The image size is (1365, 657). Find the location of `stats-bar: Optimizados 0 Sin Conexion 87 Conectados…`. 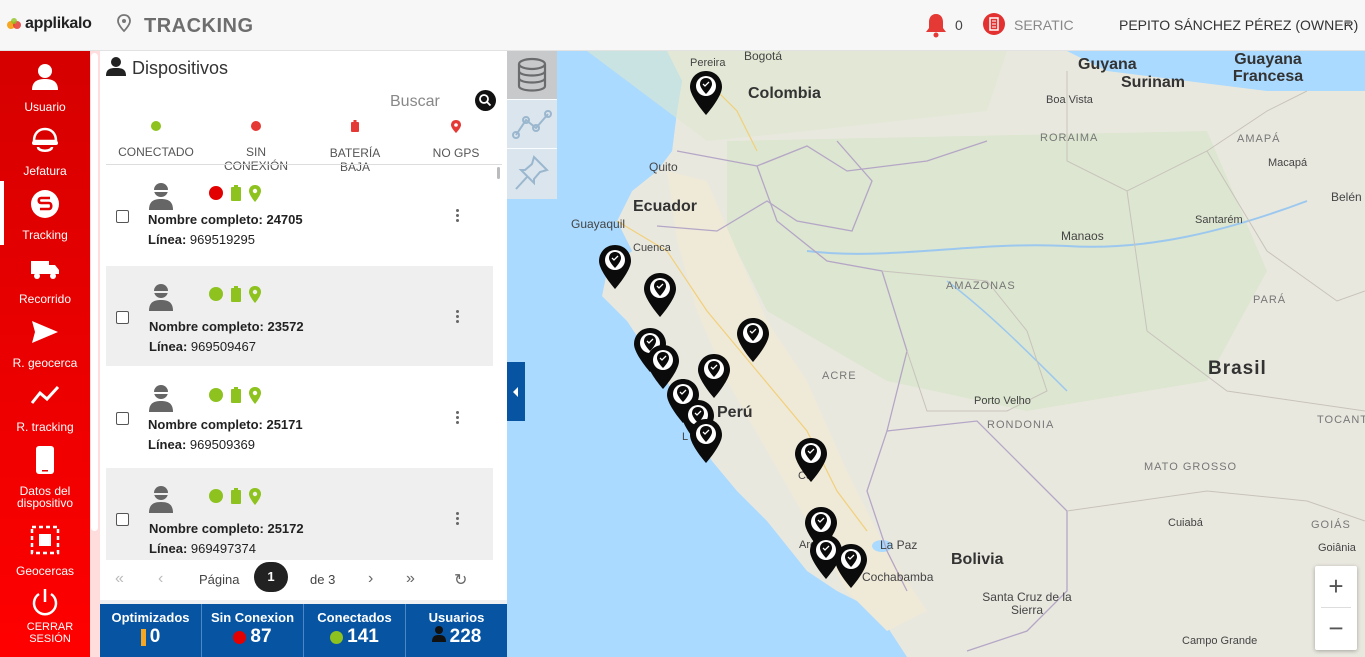

stats-bar: Optimizados 0 Sin Conexion 87 Conectados… is located at coordinates (303, 630).